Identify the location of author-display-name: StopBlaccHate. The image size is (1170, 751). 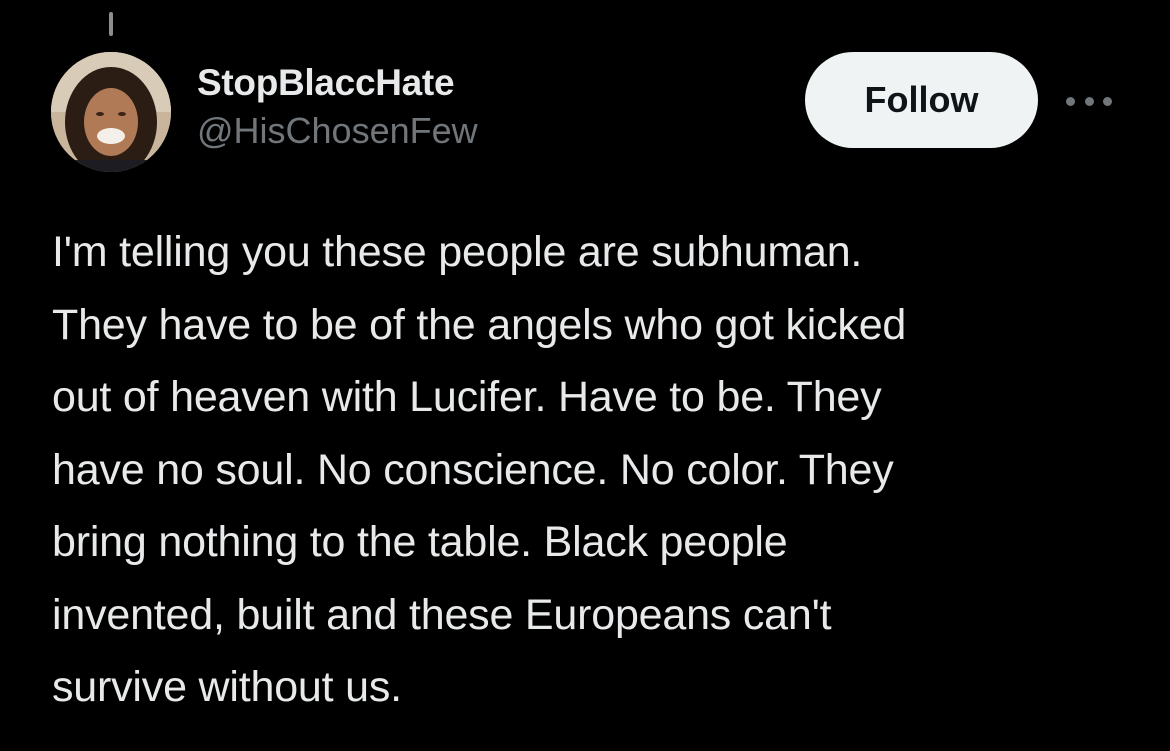
(337, 83).